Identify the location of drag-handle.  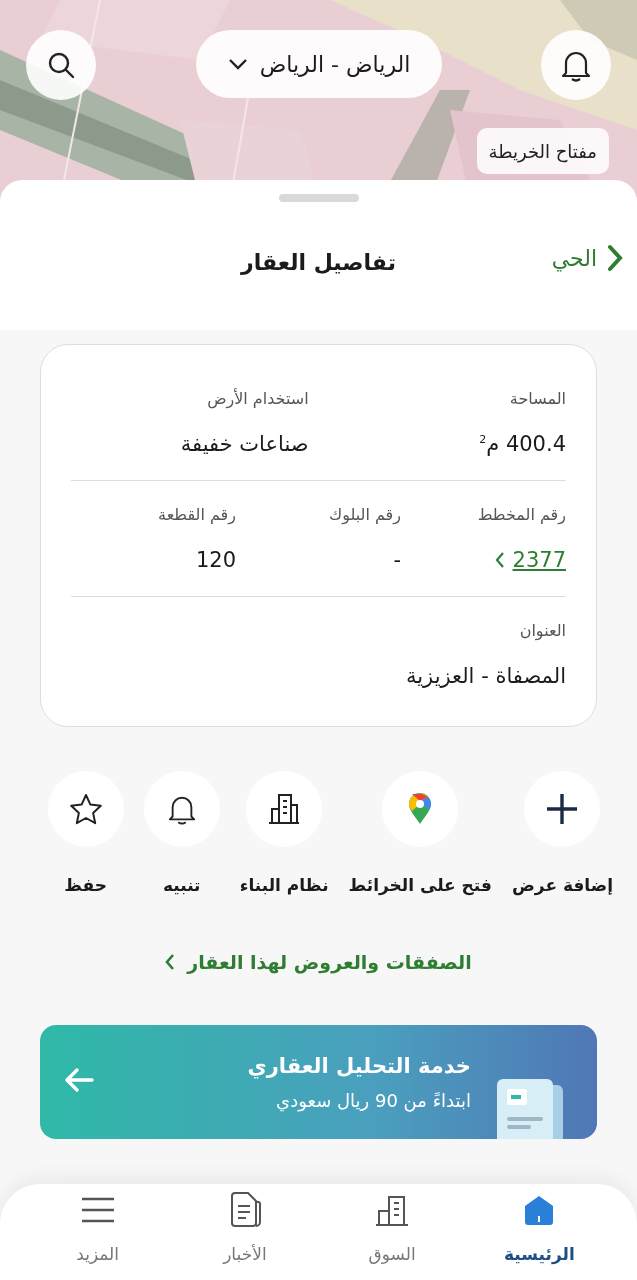
(318, 198).